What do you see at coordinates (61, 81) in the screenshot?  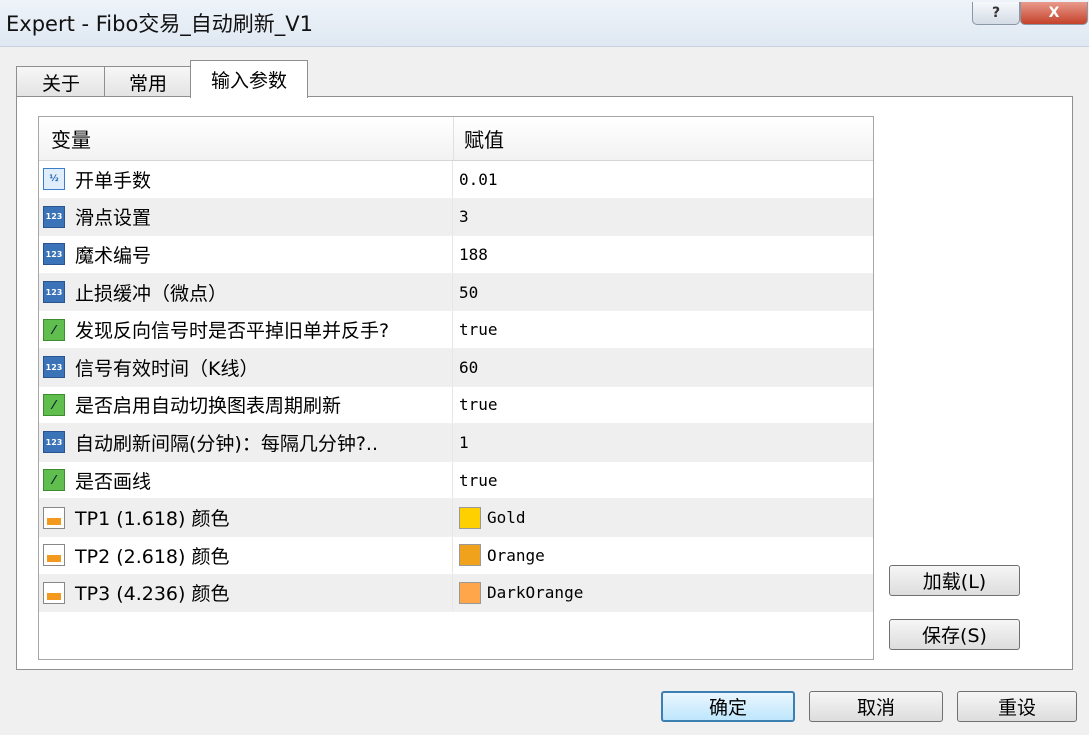 I see `tab-about: 关于` at bounding box center [61, 81].